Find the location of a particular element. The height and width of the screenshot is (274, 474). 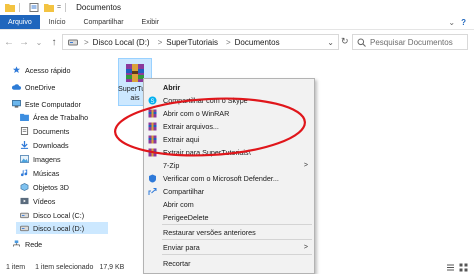

menu-item-label: PerigeeDelete is located at coordinates (186, 217).